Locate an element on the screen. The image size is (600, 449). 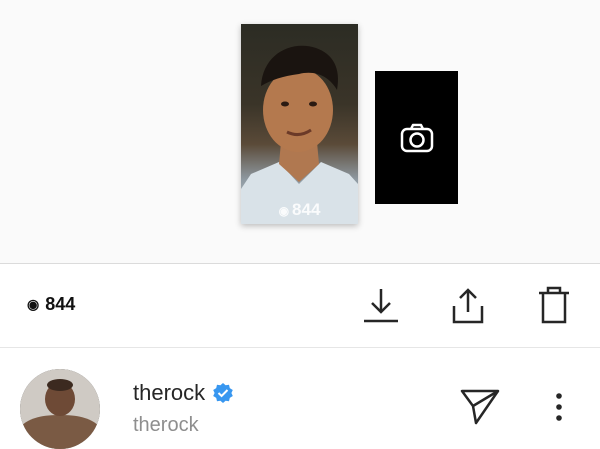
download-button is located at coordinates (381, 307).